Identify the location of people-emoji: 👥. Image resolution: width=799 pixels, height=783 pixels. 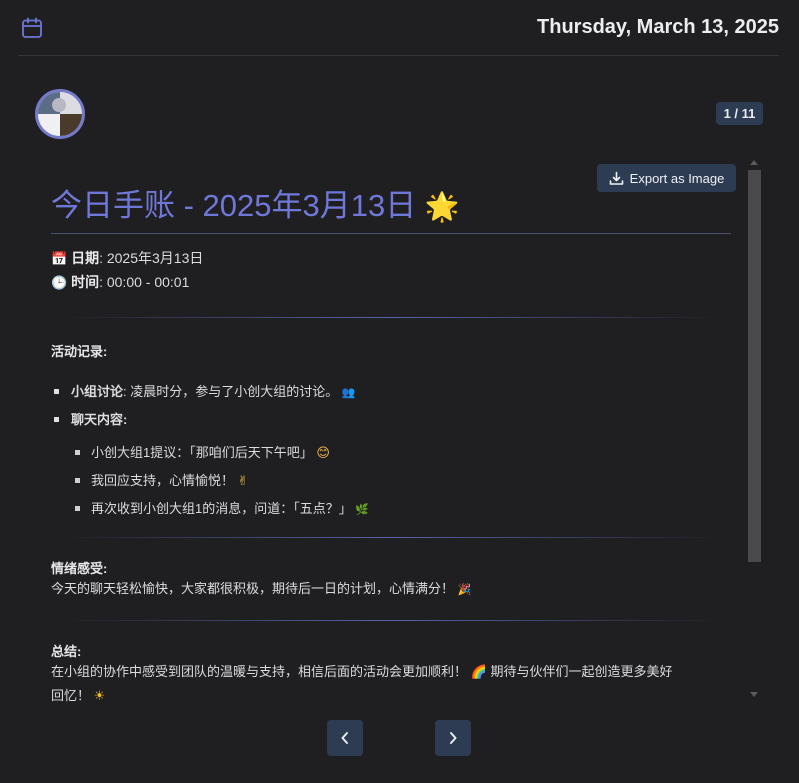
(348, 392).